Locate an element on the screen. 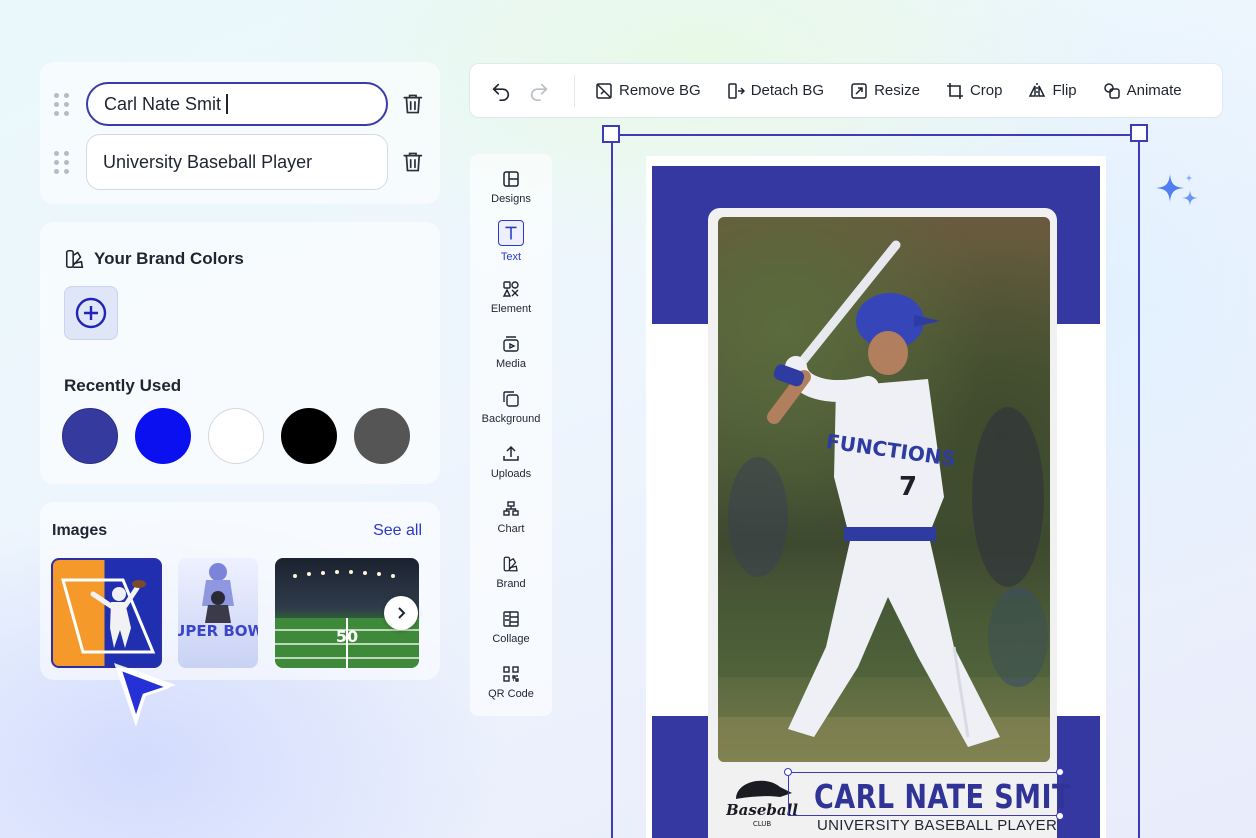 The width and height of the screenshot is (1256, 838). recent-color-swatches is located at coordinates (236, 436).